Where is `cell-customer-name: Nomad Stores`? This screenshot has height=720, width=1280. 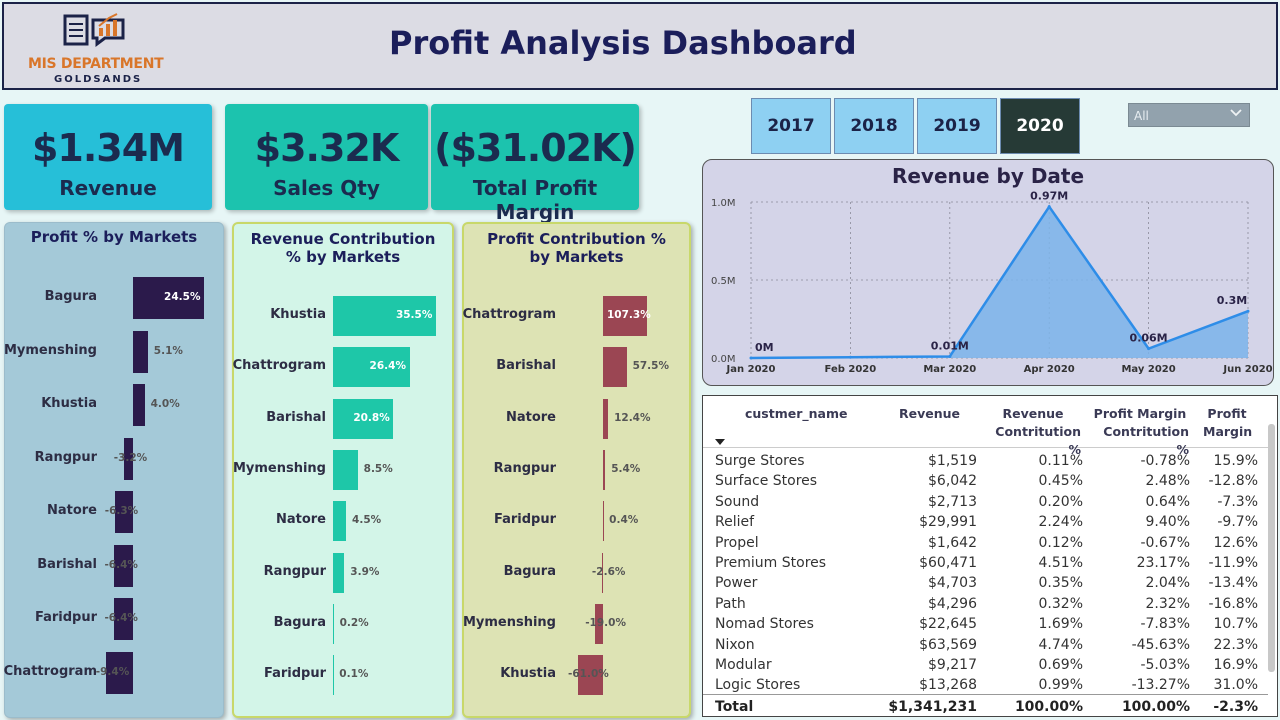
cell-customer-name: Nomad Stores is located at coordinates (764, 624).